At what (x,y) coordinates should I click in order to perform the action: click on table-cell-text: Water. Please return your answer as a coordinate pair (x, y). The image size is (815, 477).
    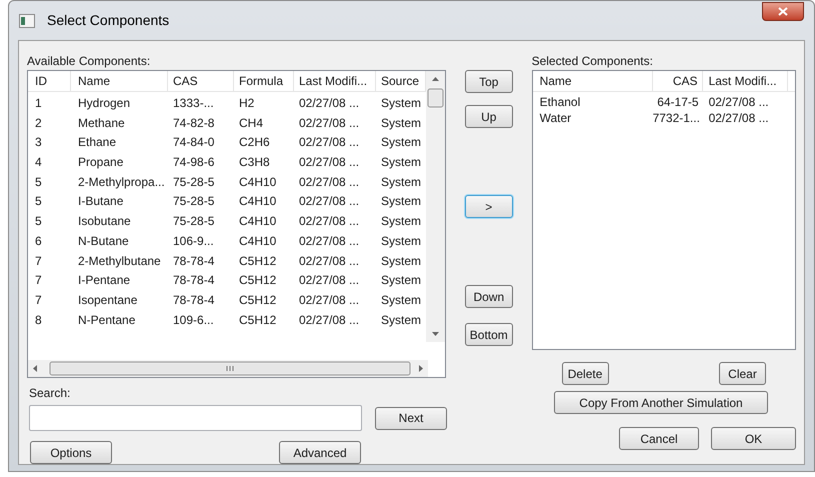
    Looking at the image, I should click on (555, 118).